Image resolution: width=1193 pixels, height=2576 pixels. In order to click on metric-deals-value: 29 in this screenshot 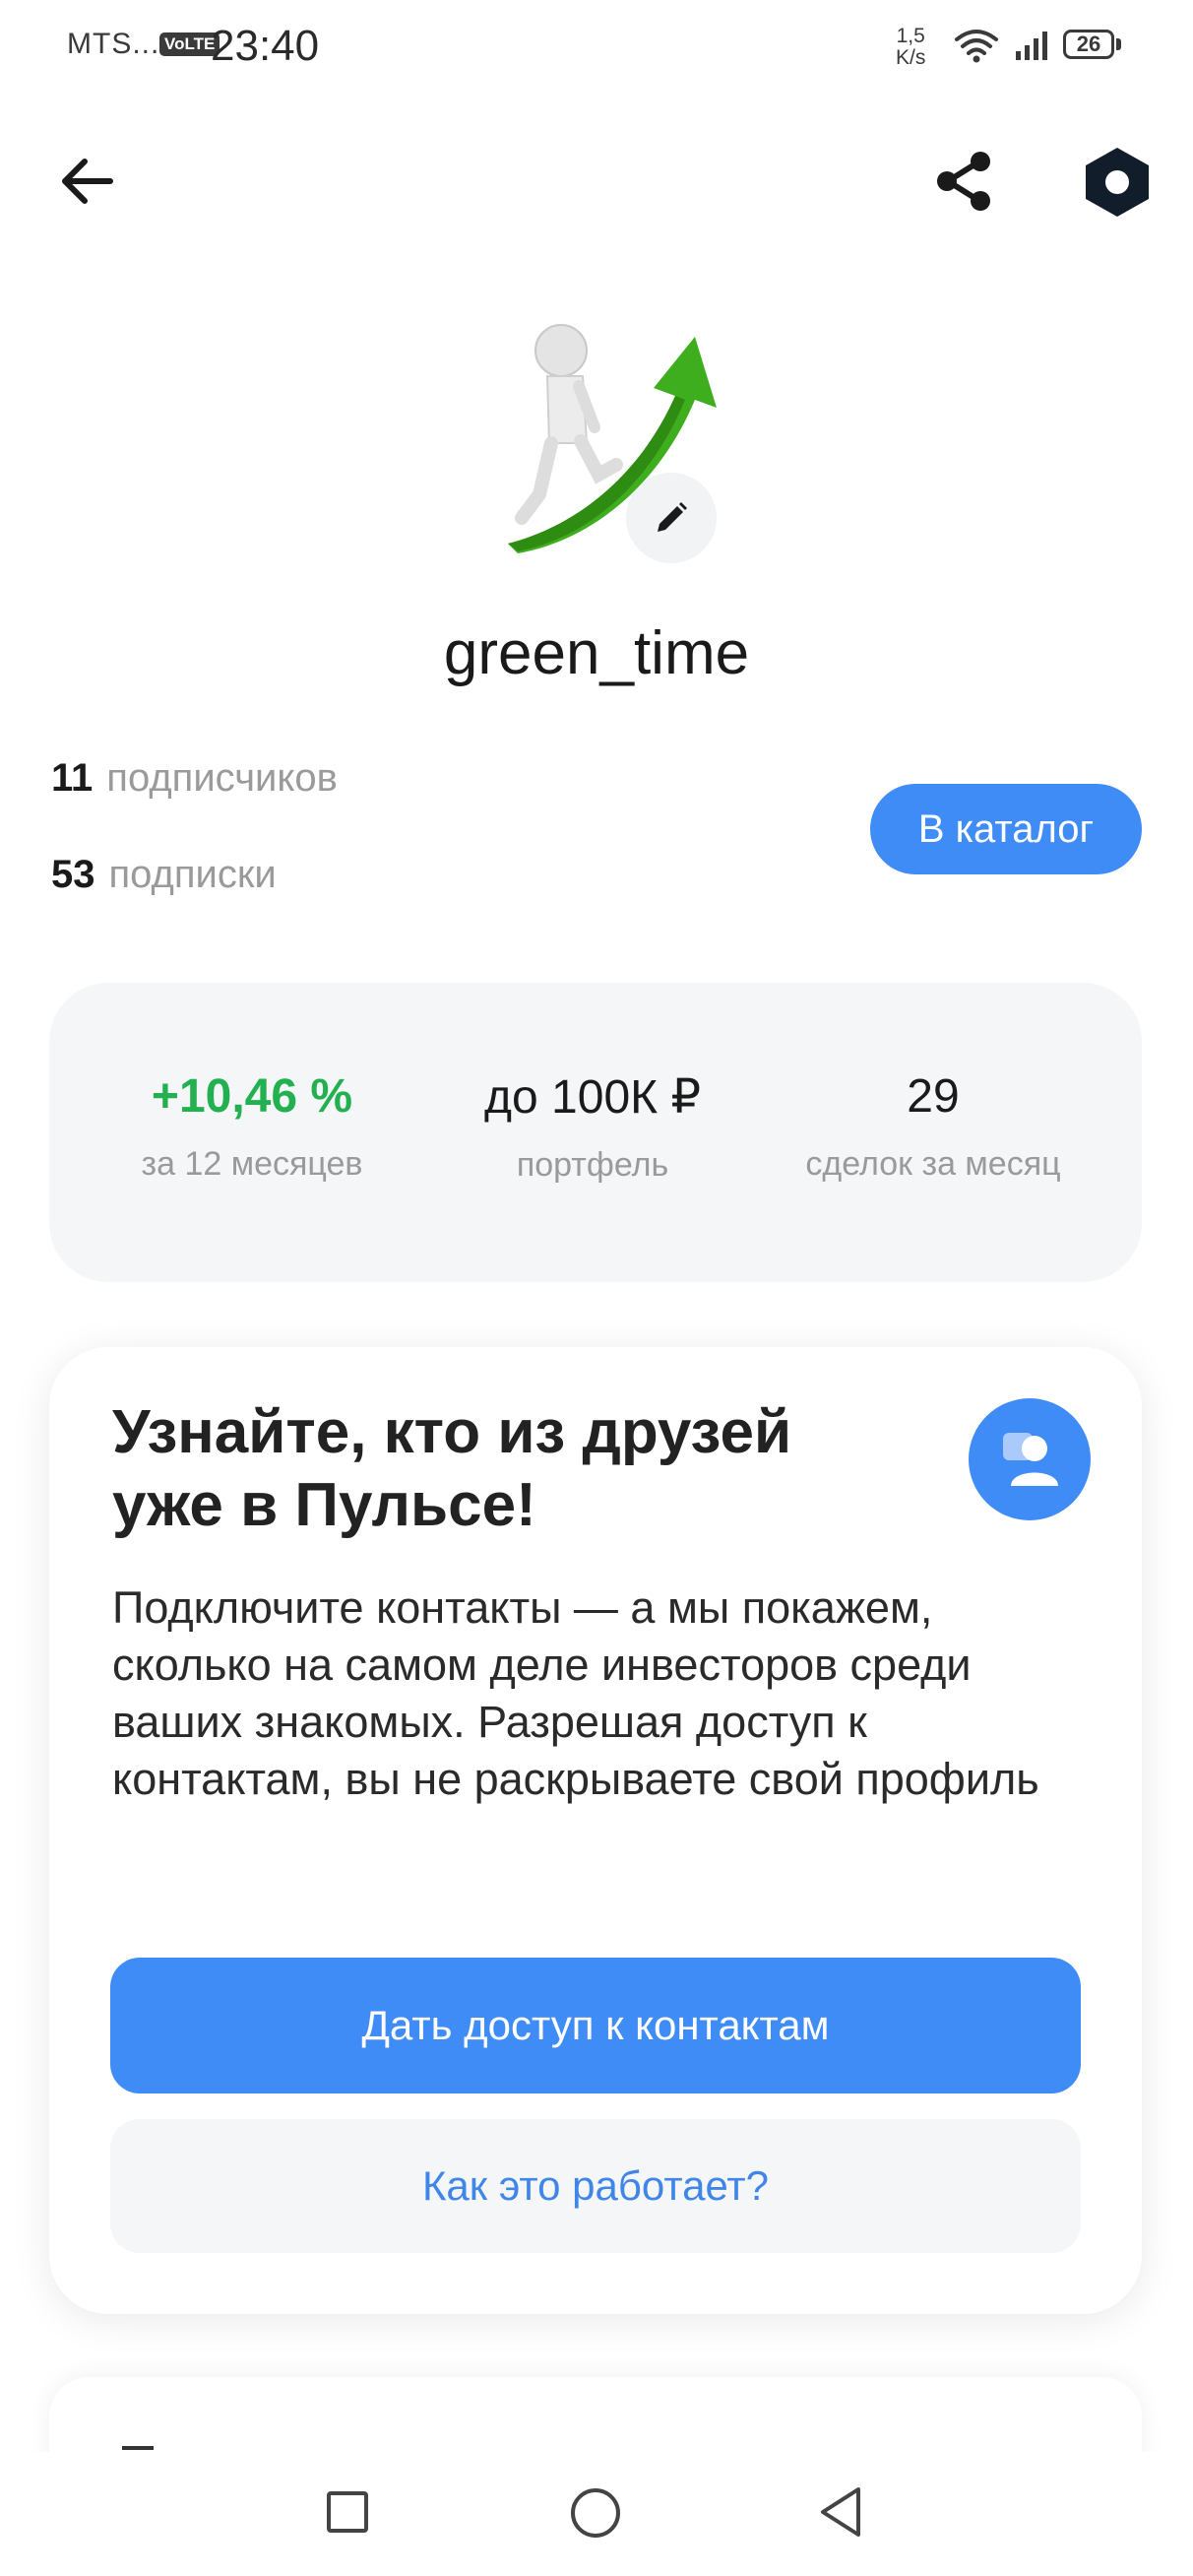, I will do `click(933, 1096)`.